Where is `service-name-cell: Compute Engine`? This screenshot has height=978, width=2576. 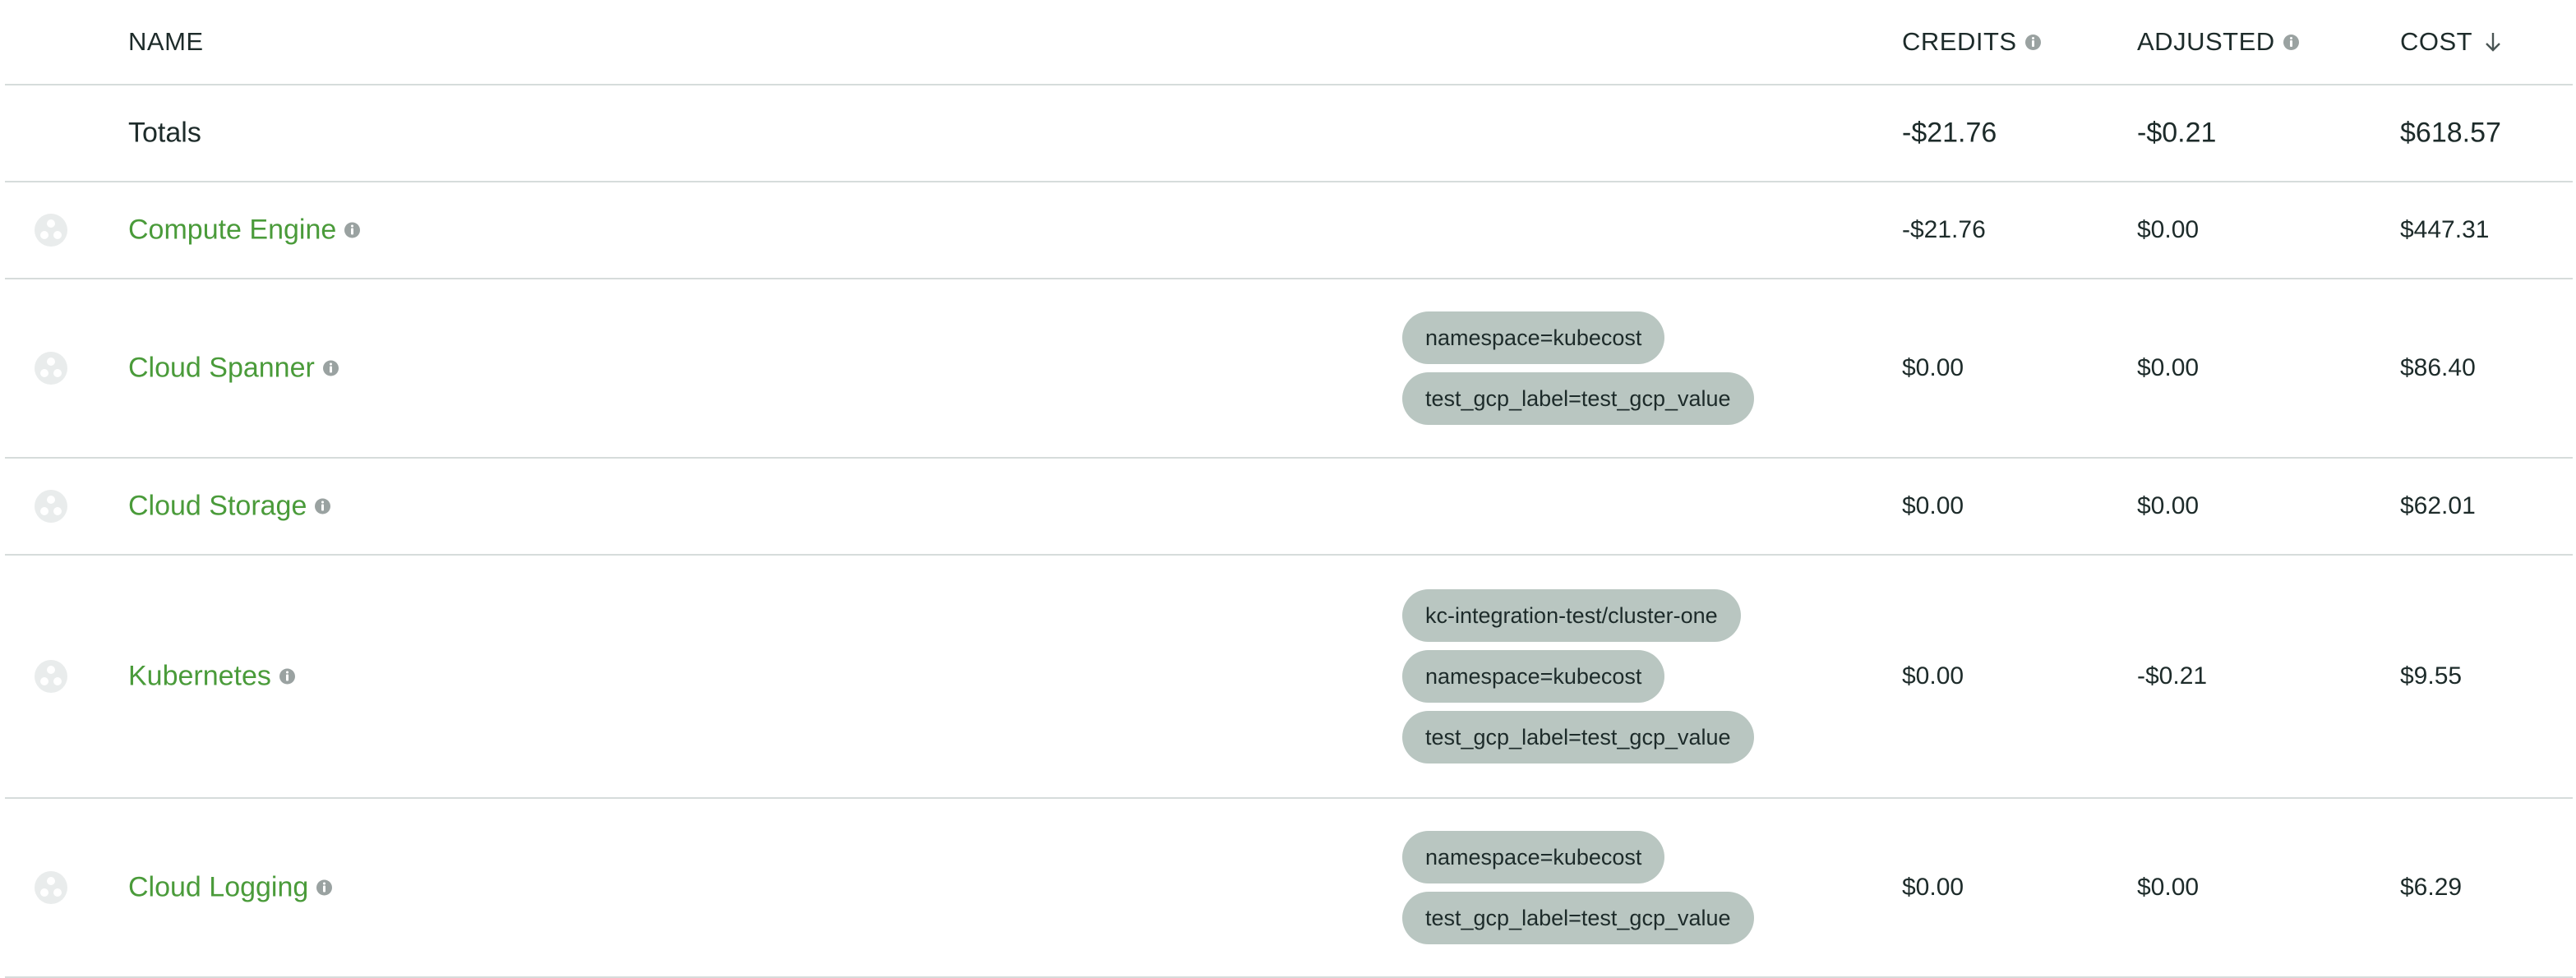
service-name-cell: Compute Engine is located at coordinates (244, 231).